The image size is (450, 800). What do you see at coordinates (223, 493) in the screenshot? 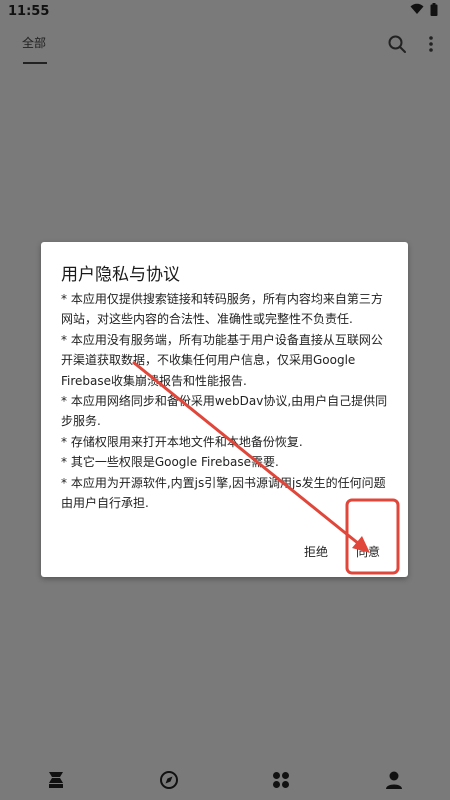
I see `dialog-paragraph: * 本应用为开源软件,内置js引擎,因书源调用js发生的任何问题由用户自行承担.` at bounding box center [223, 493].